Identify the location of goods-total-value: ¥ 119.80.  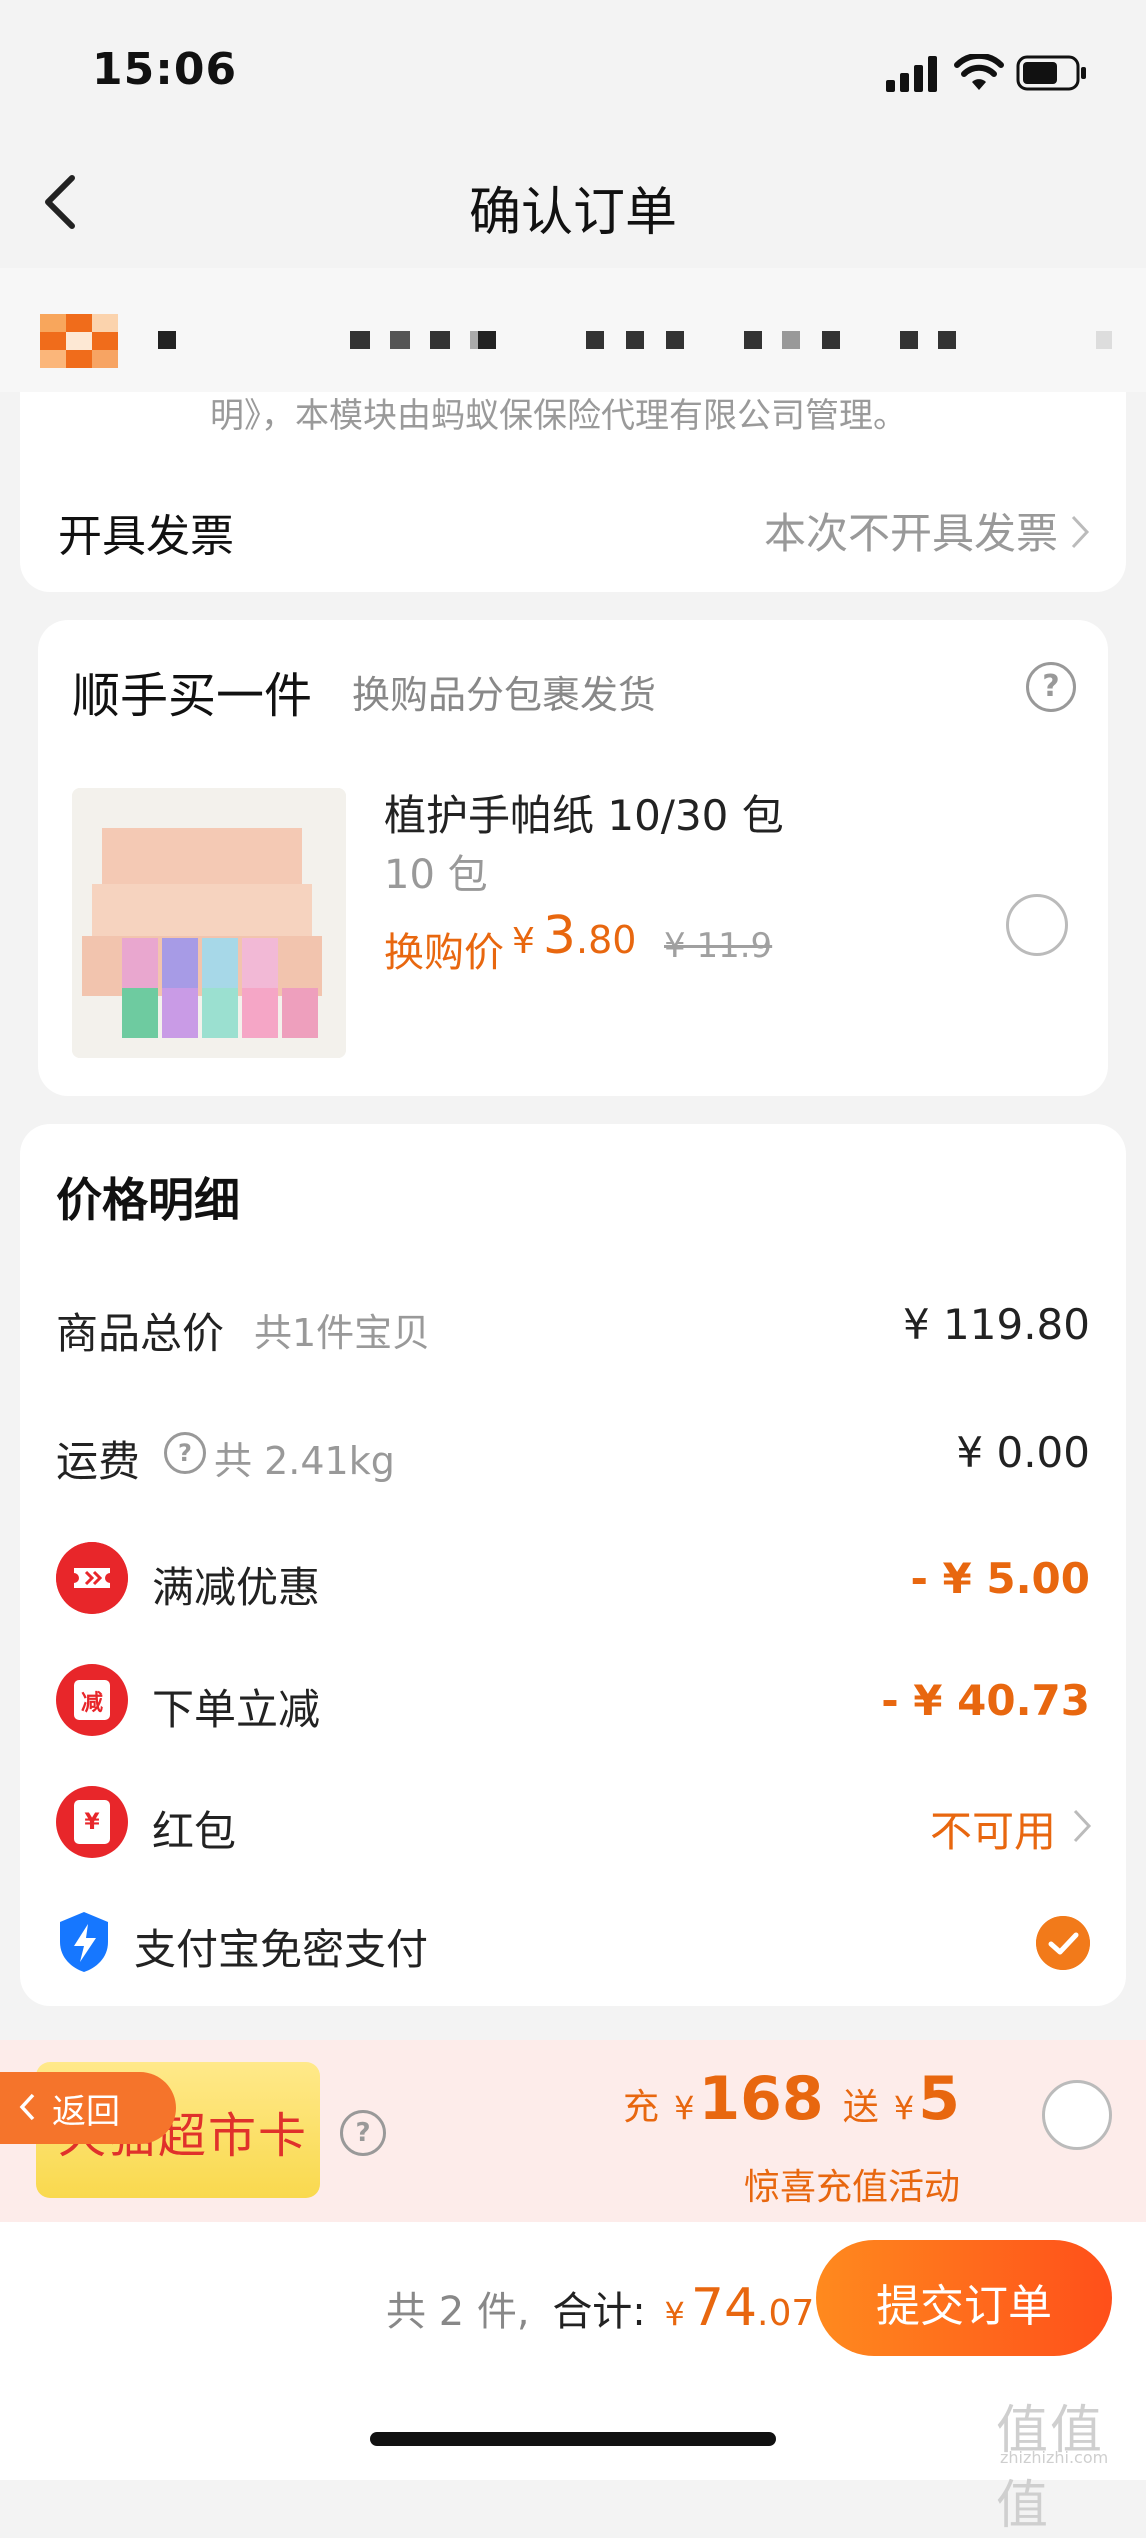
(996, 1324).